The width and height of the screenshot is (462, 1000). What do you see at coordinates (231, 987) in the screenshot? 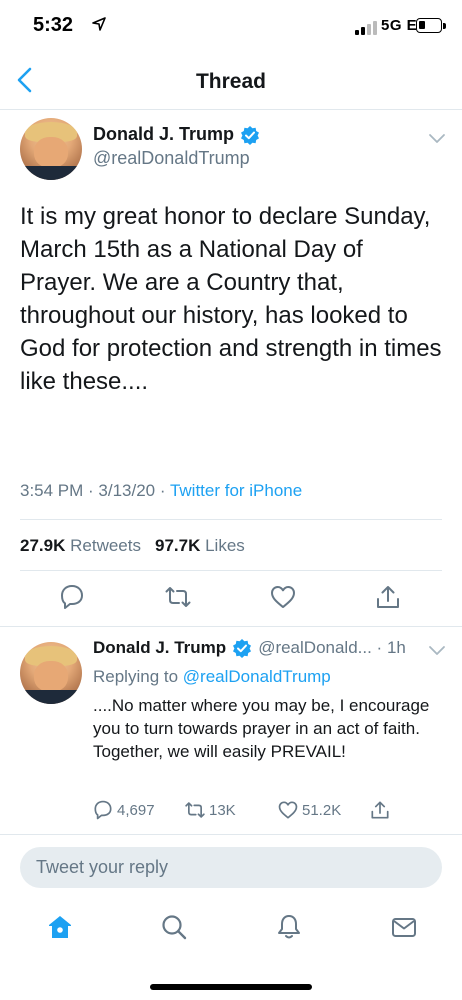
I see `home-indicator` at bounding box center [231, 987].